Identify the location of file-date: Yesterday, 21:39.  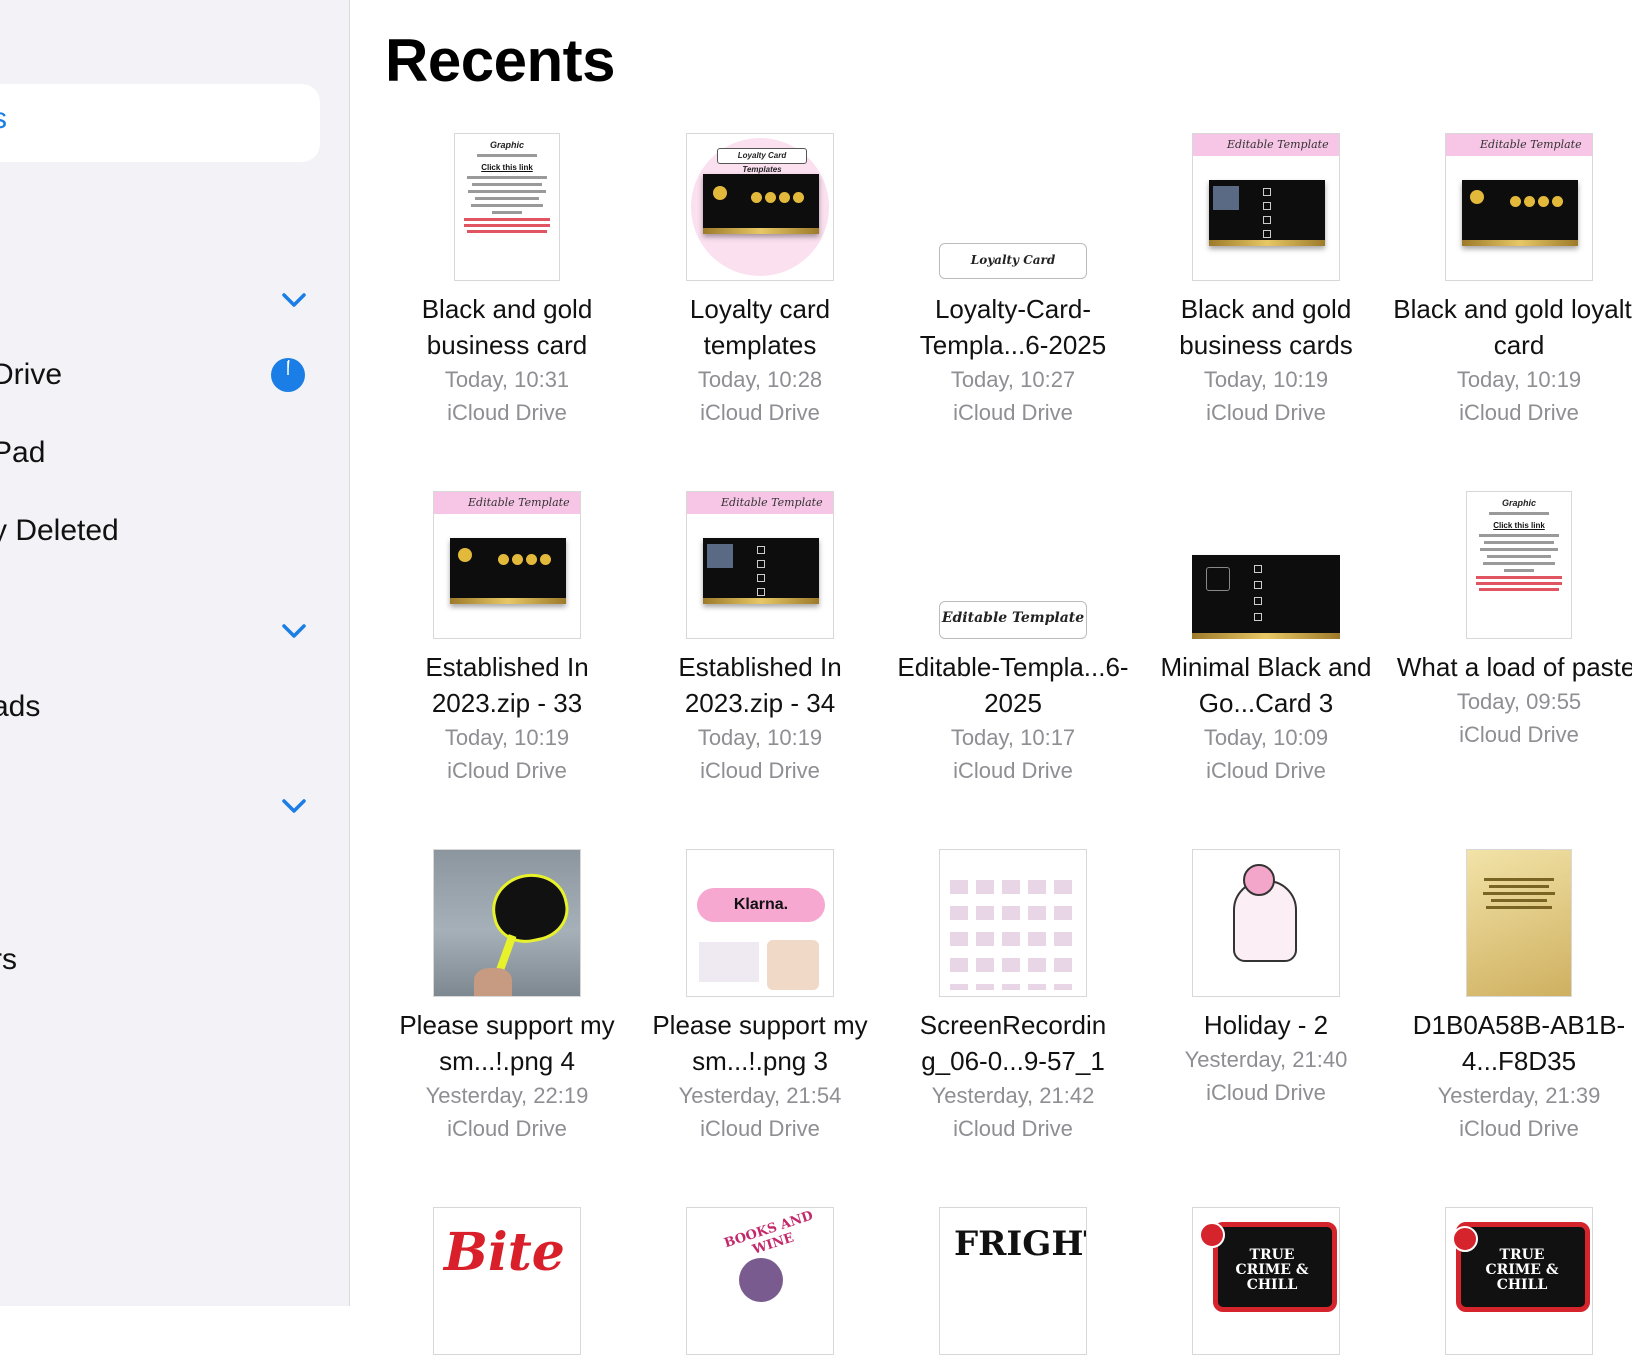
(1519, 1095).